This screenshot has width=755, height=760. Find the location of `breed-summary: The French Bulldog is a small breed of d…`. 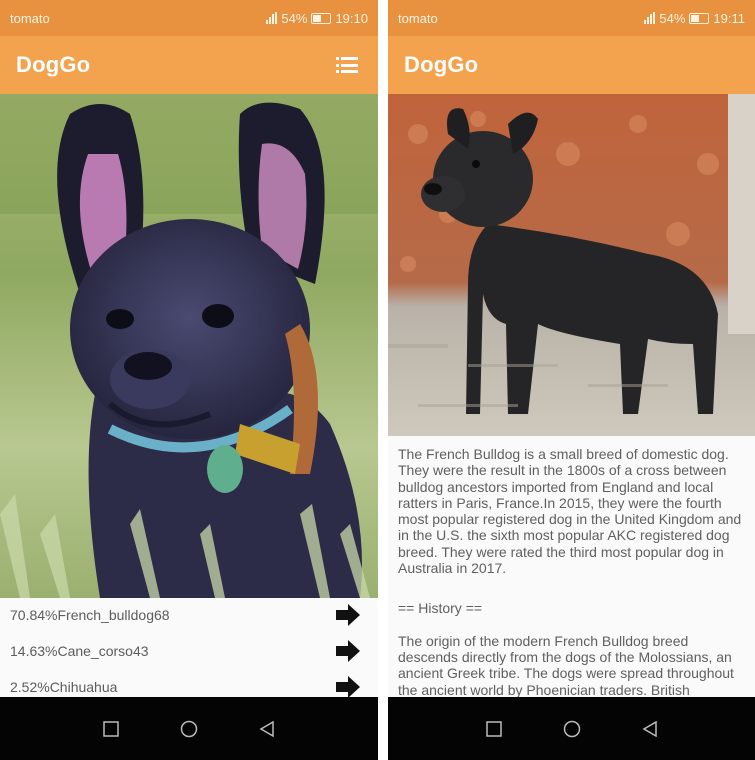

breed-summary: The French Bulldog is a small breed of d… is located at coordinates (570, 511).